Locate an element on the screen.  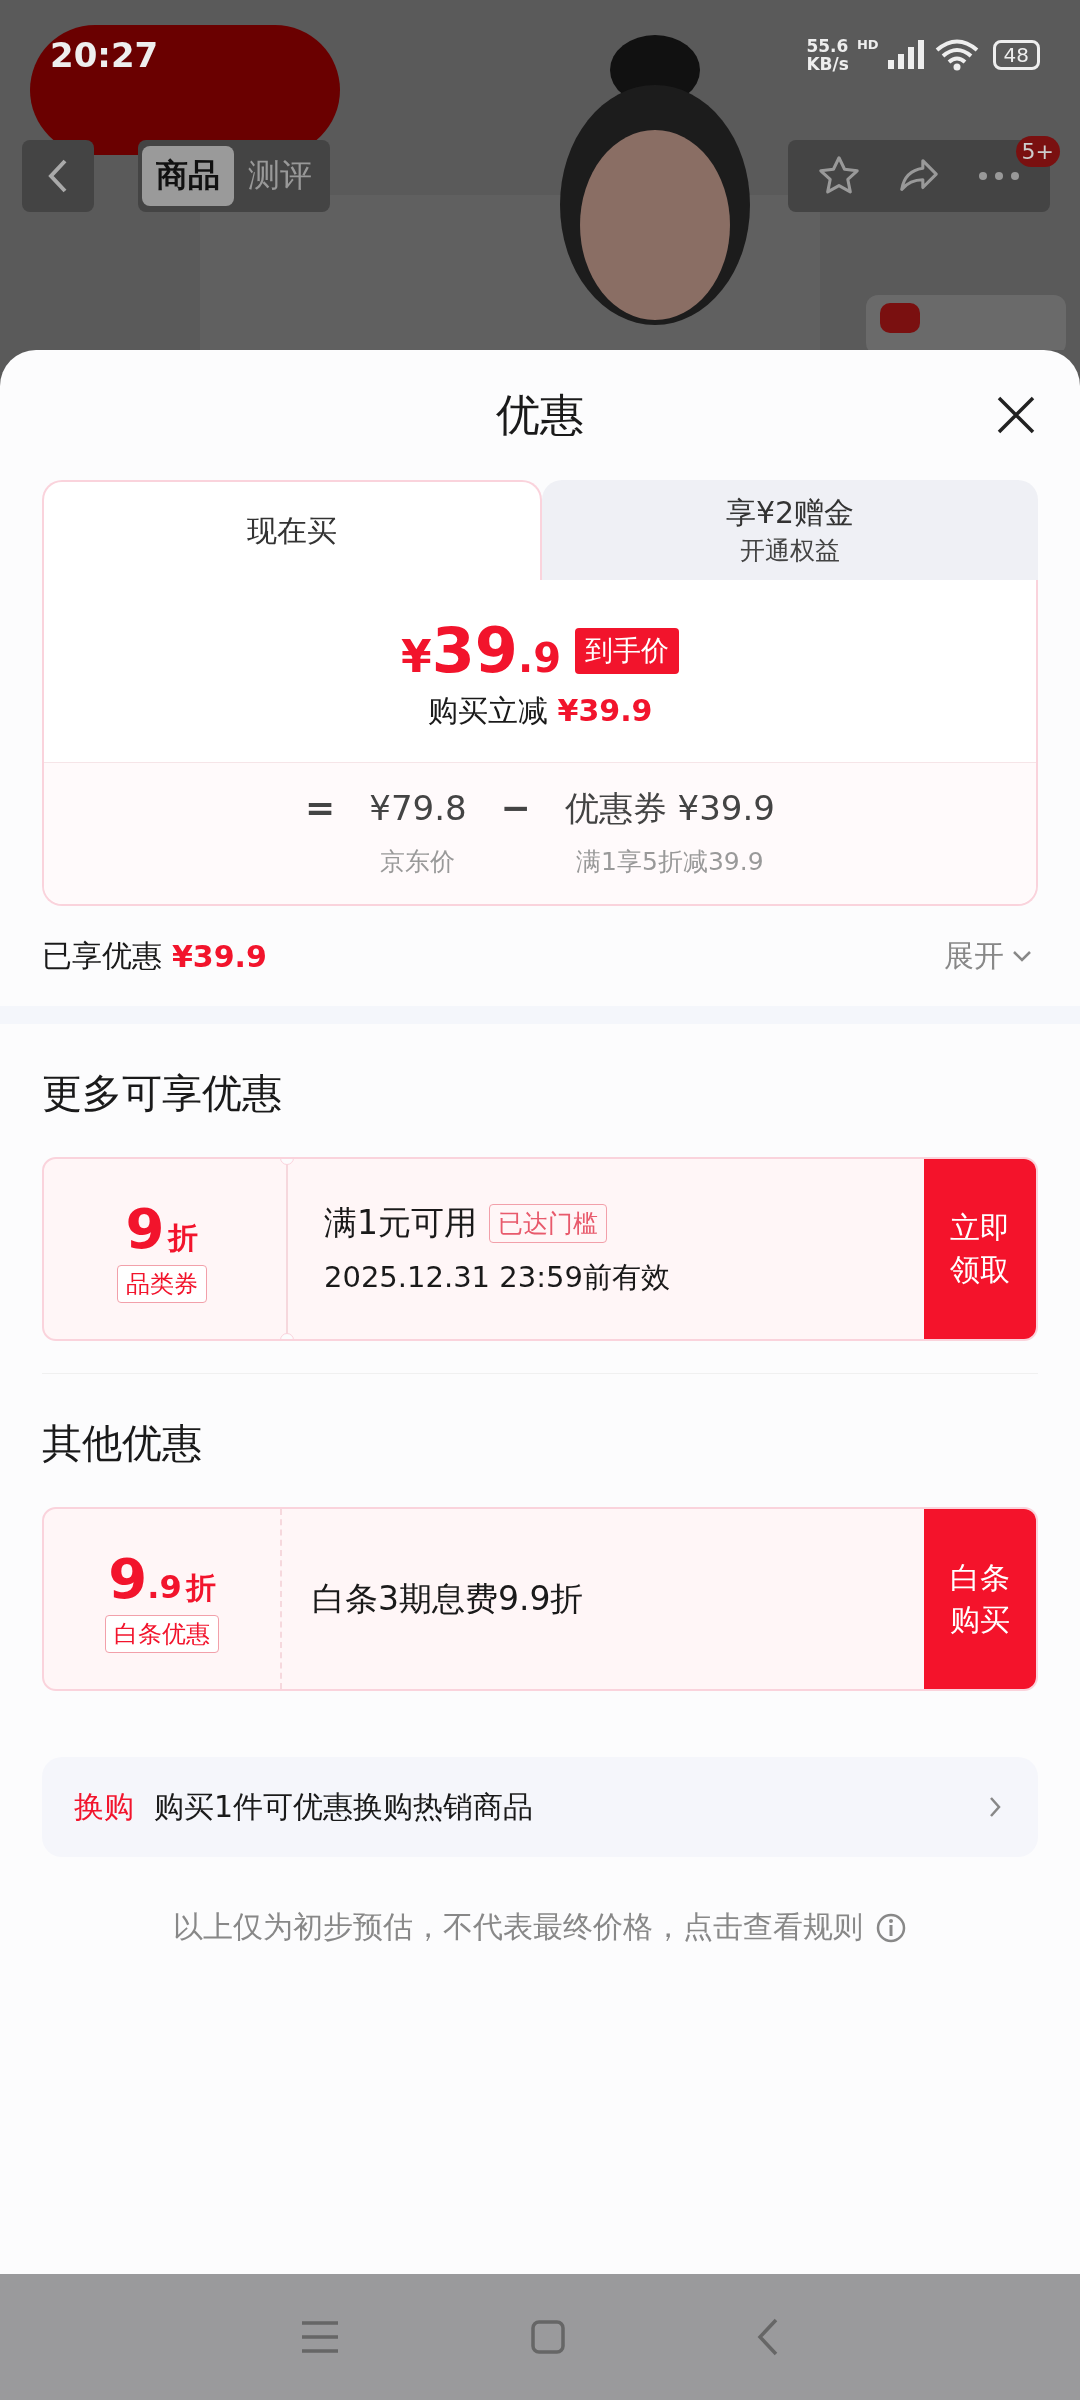
product-tab: 测评 is located at coordinates (280, 176).